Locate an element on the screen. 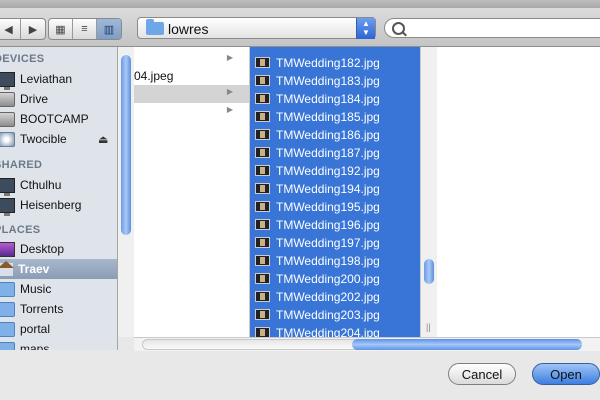 Image resolution: width=600 pixels, height=400 pixels. view-switcher: ▦ ≡ ▥ is located at coordinates (85, 29).